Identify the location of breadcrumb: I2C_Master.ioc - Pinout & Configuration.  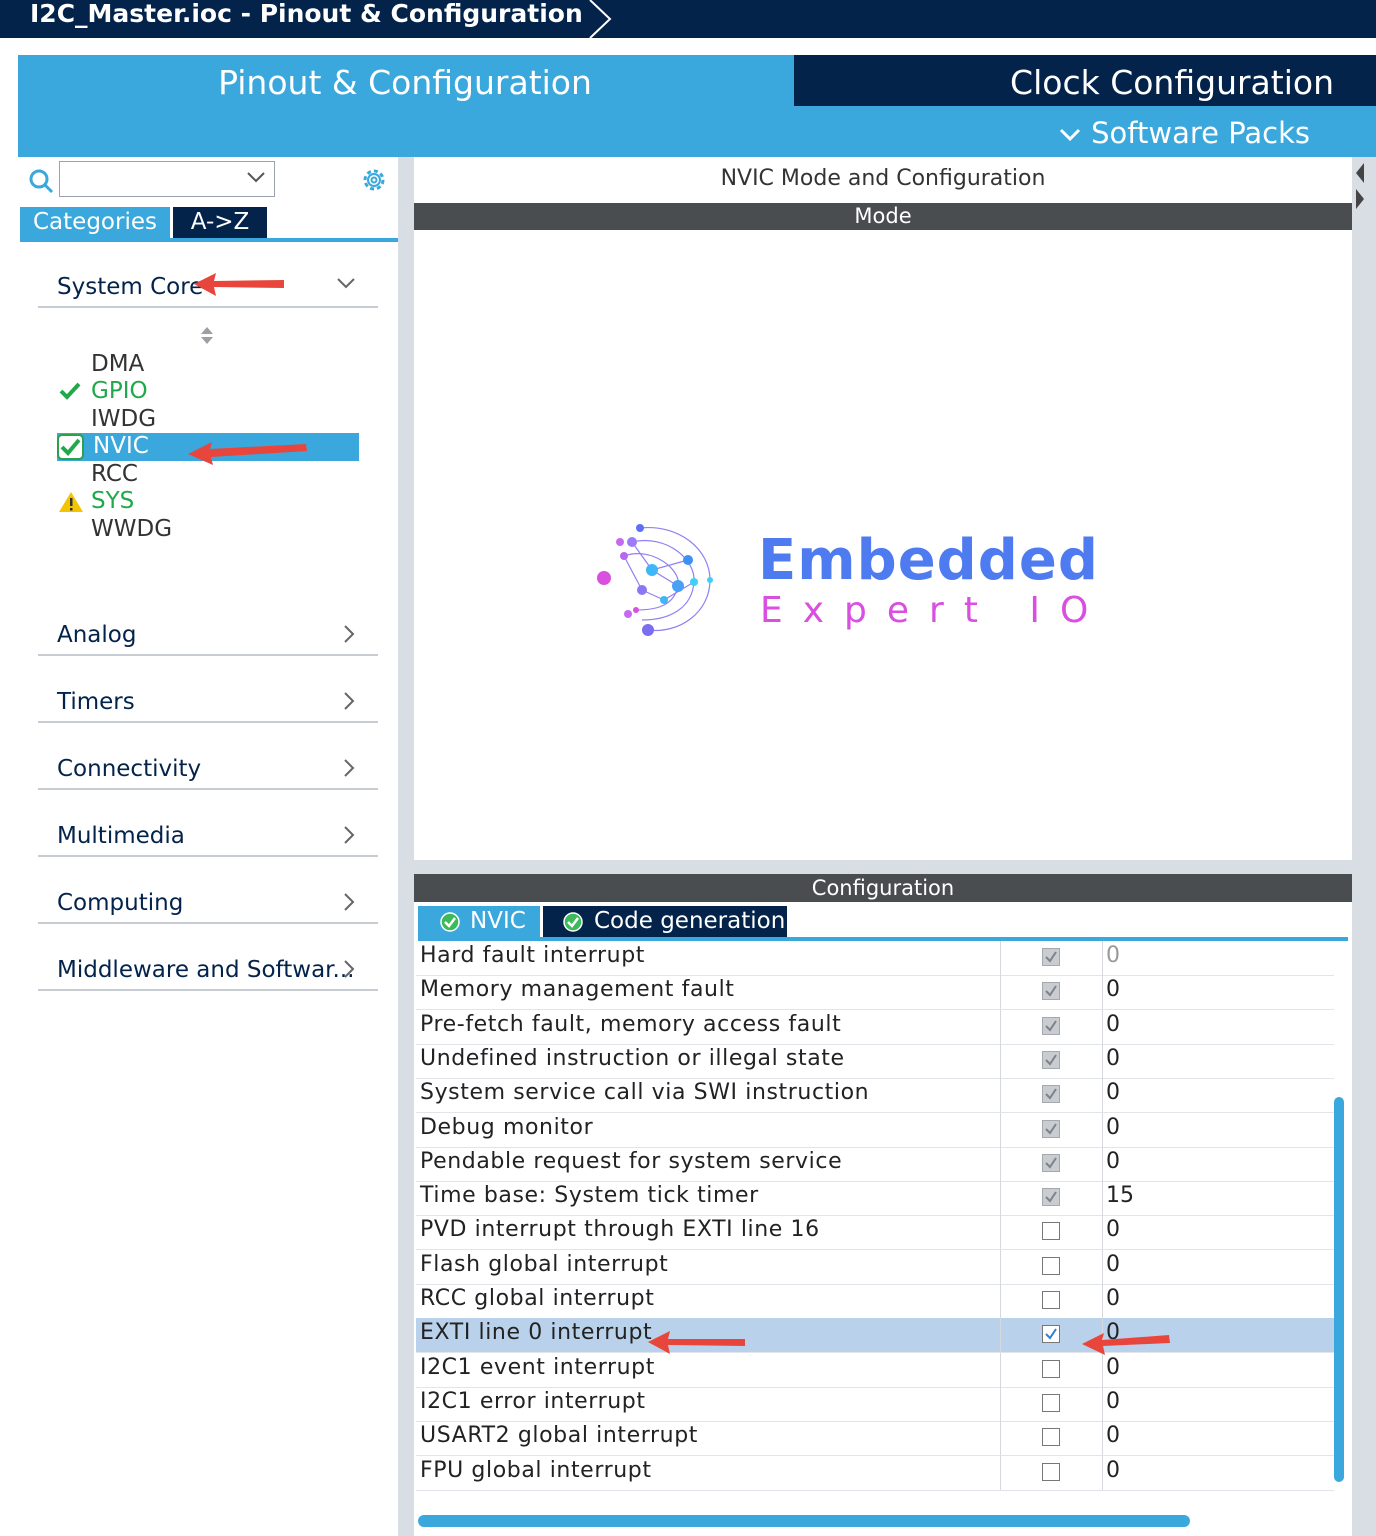
(306, 19).